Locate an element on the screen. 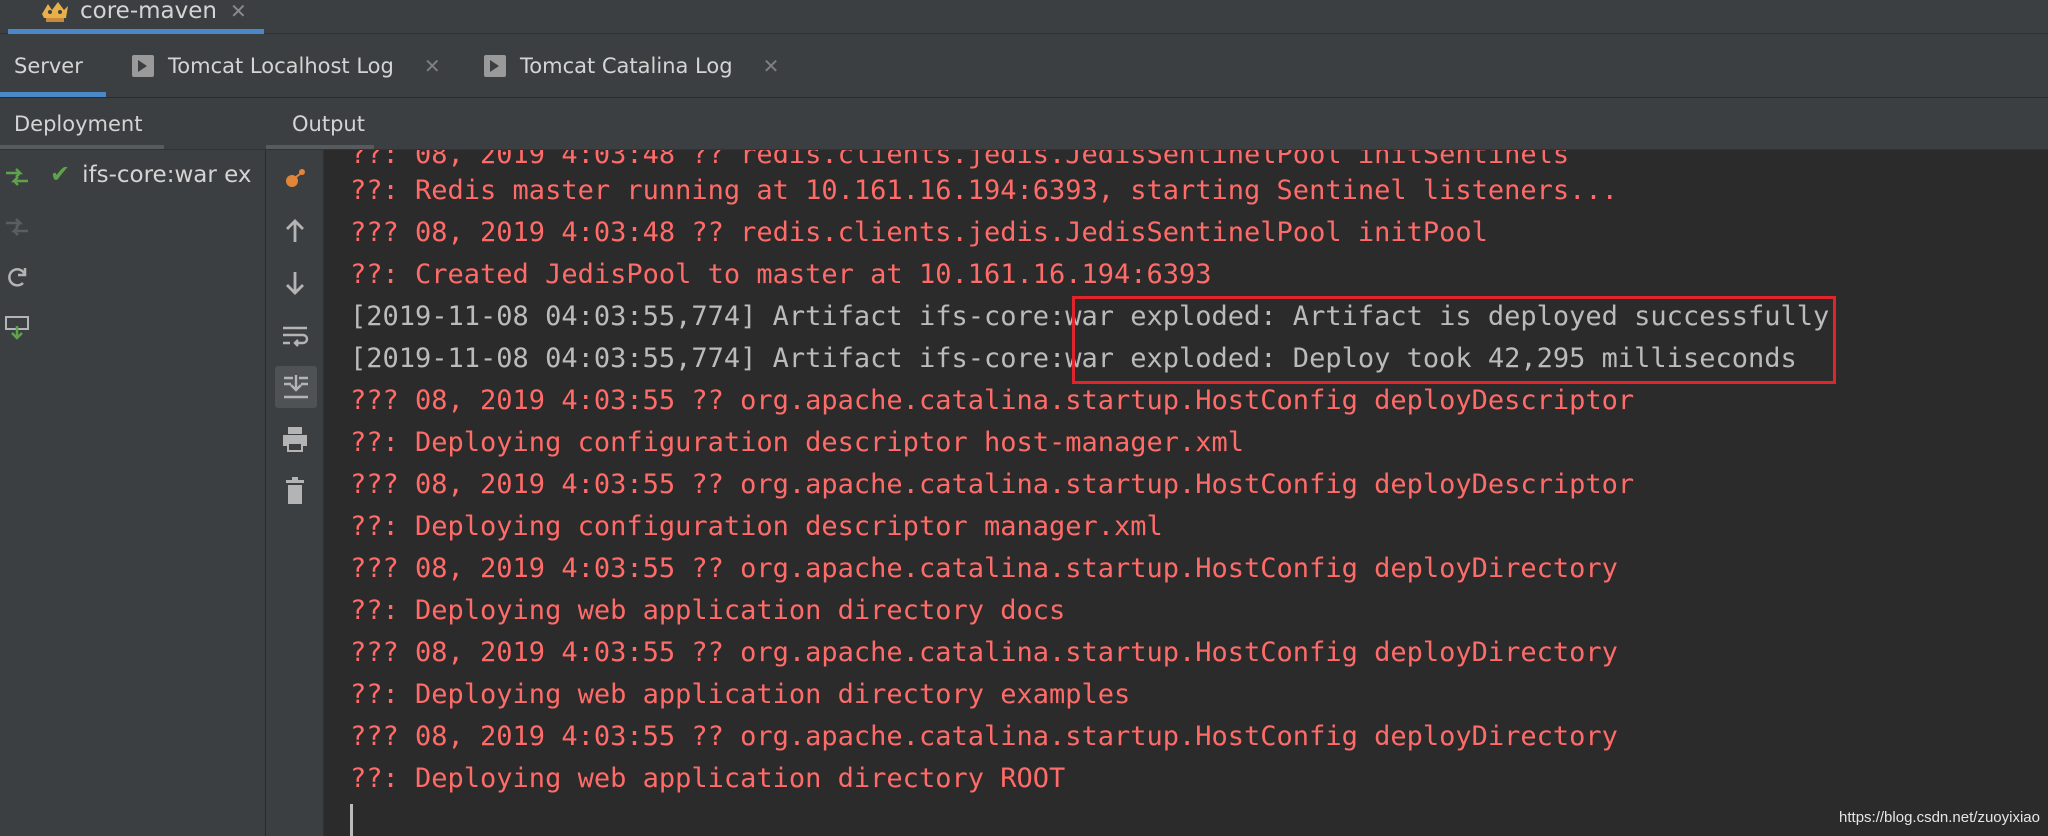 The height and width of the screenshot is (836, 2048). run-tab-label: core-maven is located at coordinates (148, 12).